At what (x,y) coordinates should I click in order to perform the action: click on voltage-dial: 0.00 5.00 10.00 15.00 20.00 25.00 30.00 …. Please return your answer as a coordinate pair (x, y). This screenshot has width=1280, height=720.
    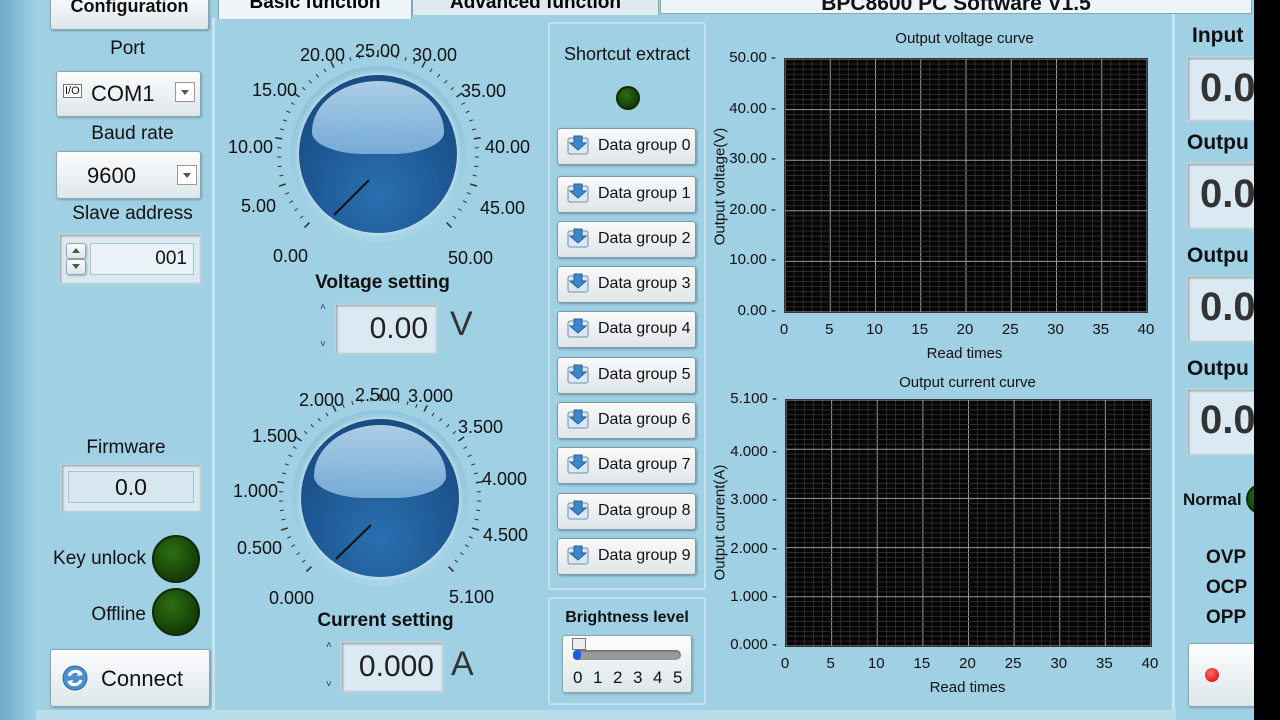
    Looking at the image, I should click on (375, 158).